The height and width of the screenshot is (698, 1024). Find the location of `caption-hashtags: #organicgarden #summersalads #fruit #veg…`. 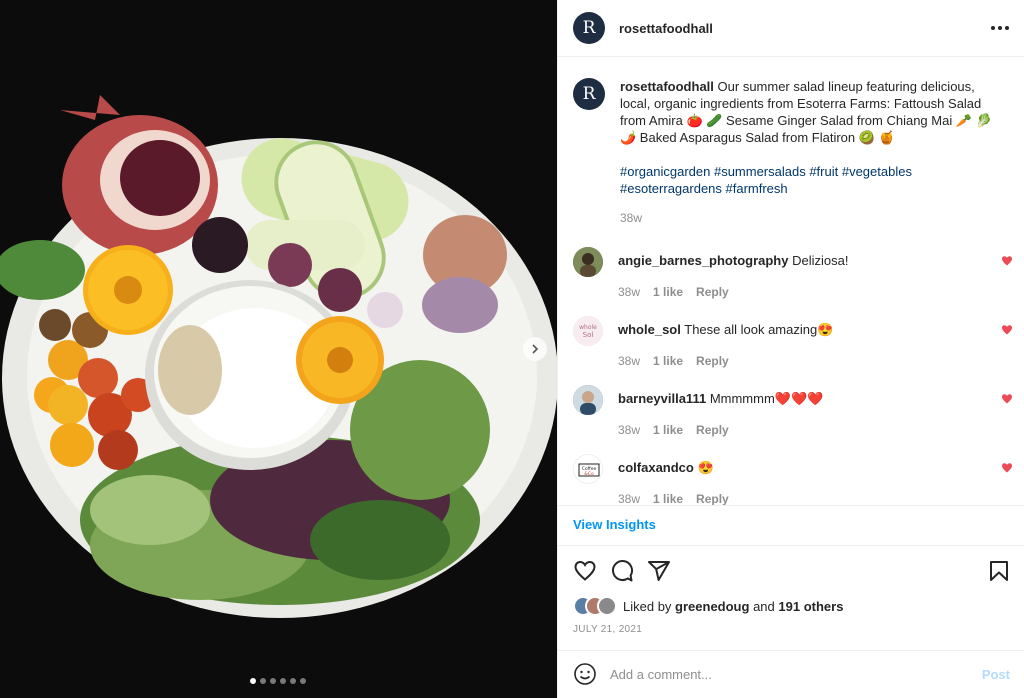

caption-hashtags: #organicgarden #summersalads #fruit #veg… is located at coordinates (812, 180).